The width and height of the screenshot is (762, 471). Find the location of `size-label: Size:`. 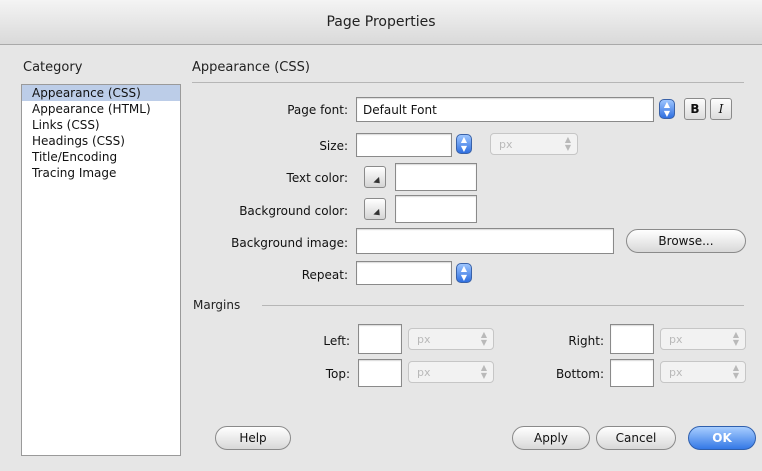

size-label: Size: is located at coordinates (333, 146).